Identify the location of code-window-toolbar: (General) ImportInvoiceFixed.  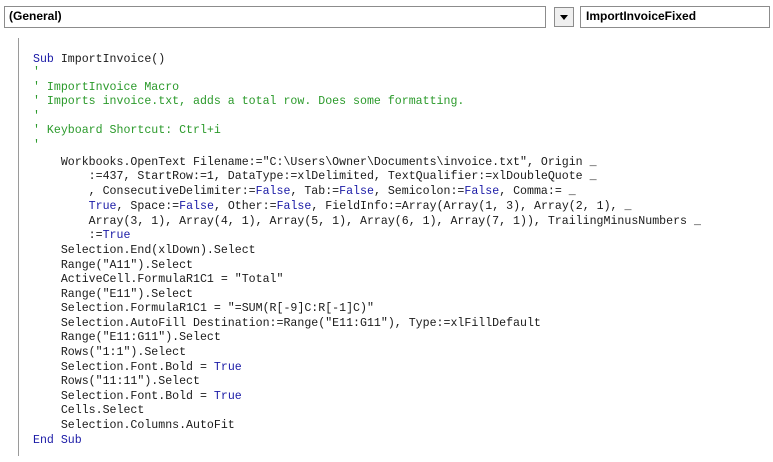
(386, 17).